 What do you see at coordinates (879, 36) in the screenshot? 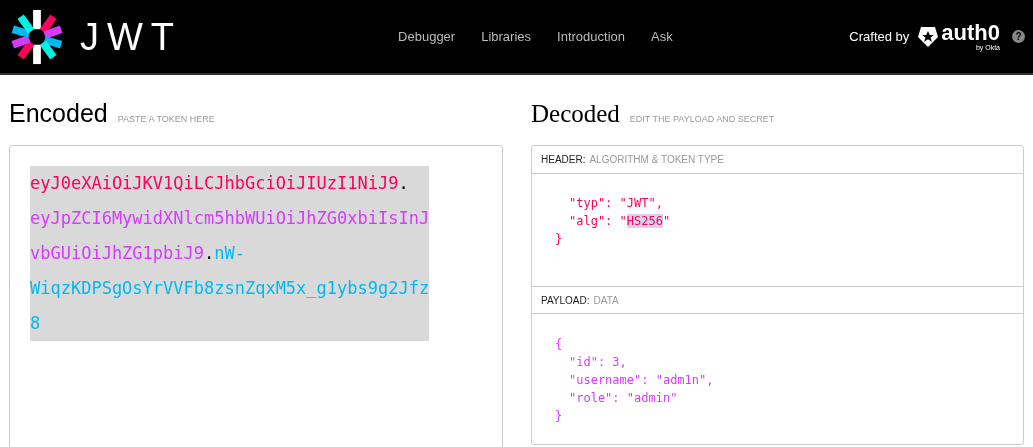
I see `crafted-by-label: Crafted by` at bounding box center [879, 36].